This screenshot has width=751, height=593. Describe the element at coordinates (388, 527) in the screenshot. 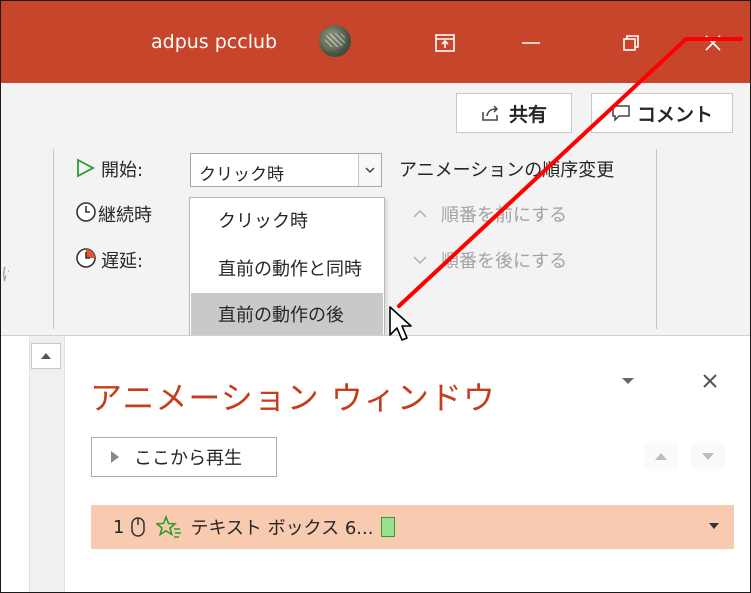

I see `timing-bar` at that location.